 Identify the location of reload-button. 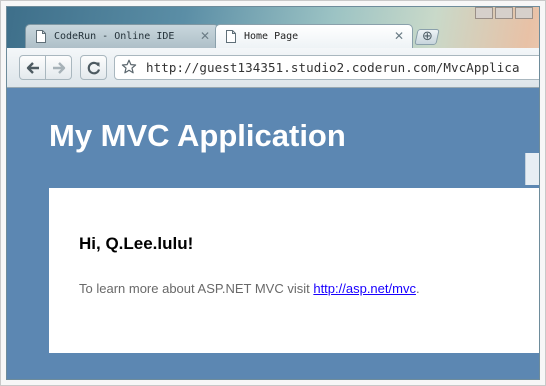
(93, 67).